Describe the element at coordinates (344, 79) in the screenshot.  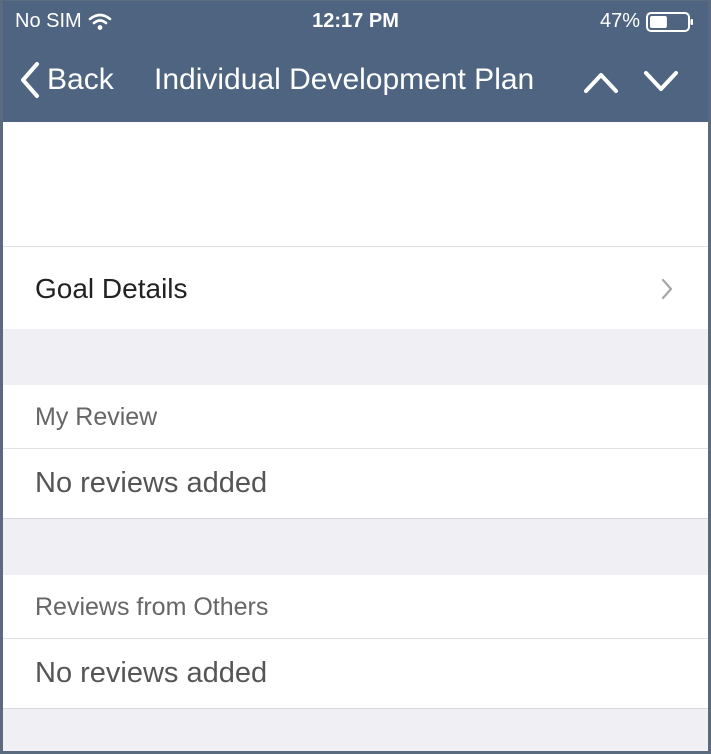
I see `page-title: Individual Development Plan` at that location.